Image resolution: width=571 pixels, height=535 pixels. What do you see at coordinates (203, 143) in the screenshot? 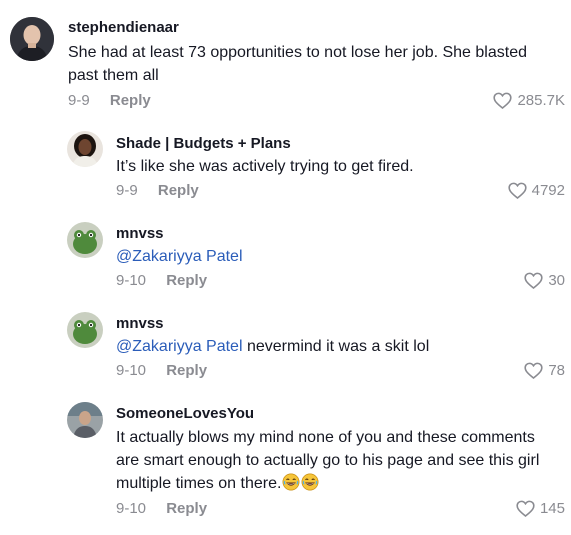
I see `comment-username: Shade | Budgets + Plans` at bounding box center [203, 143].